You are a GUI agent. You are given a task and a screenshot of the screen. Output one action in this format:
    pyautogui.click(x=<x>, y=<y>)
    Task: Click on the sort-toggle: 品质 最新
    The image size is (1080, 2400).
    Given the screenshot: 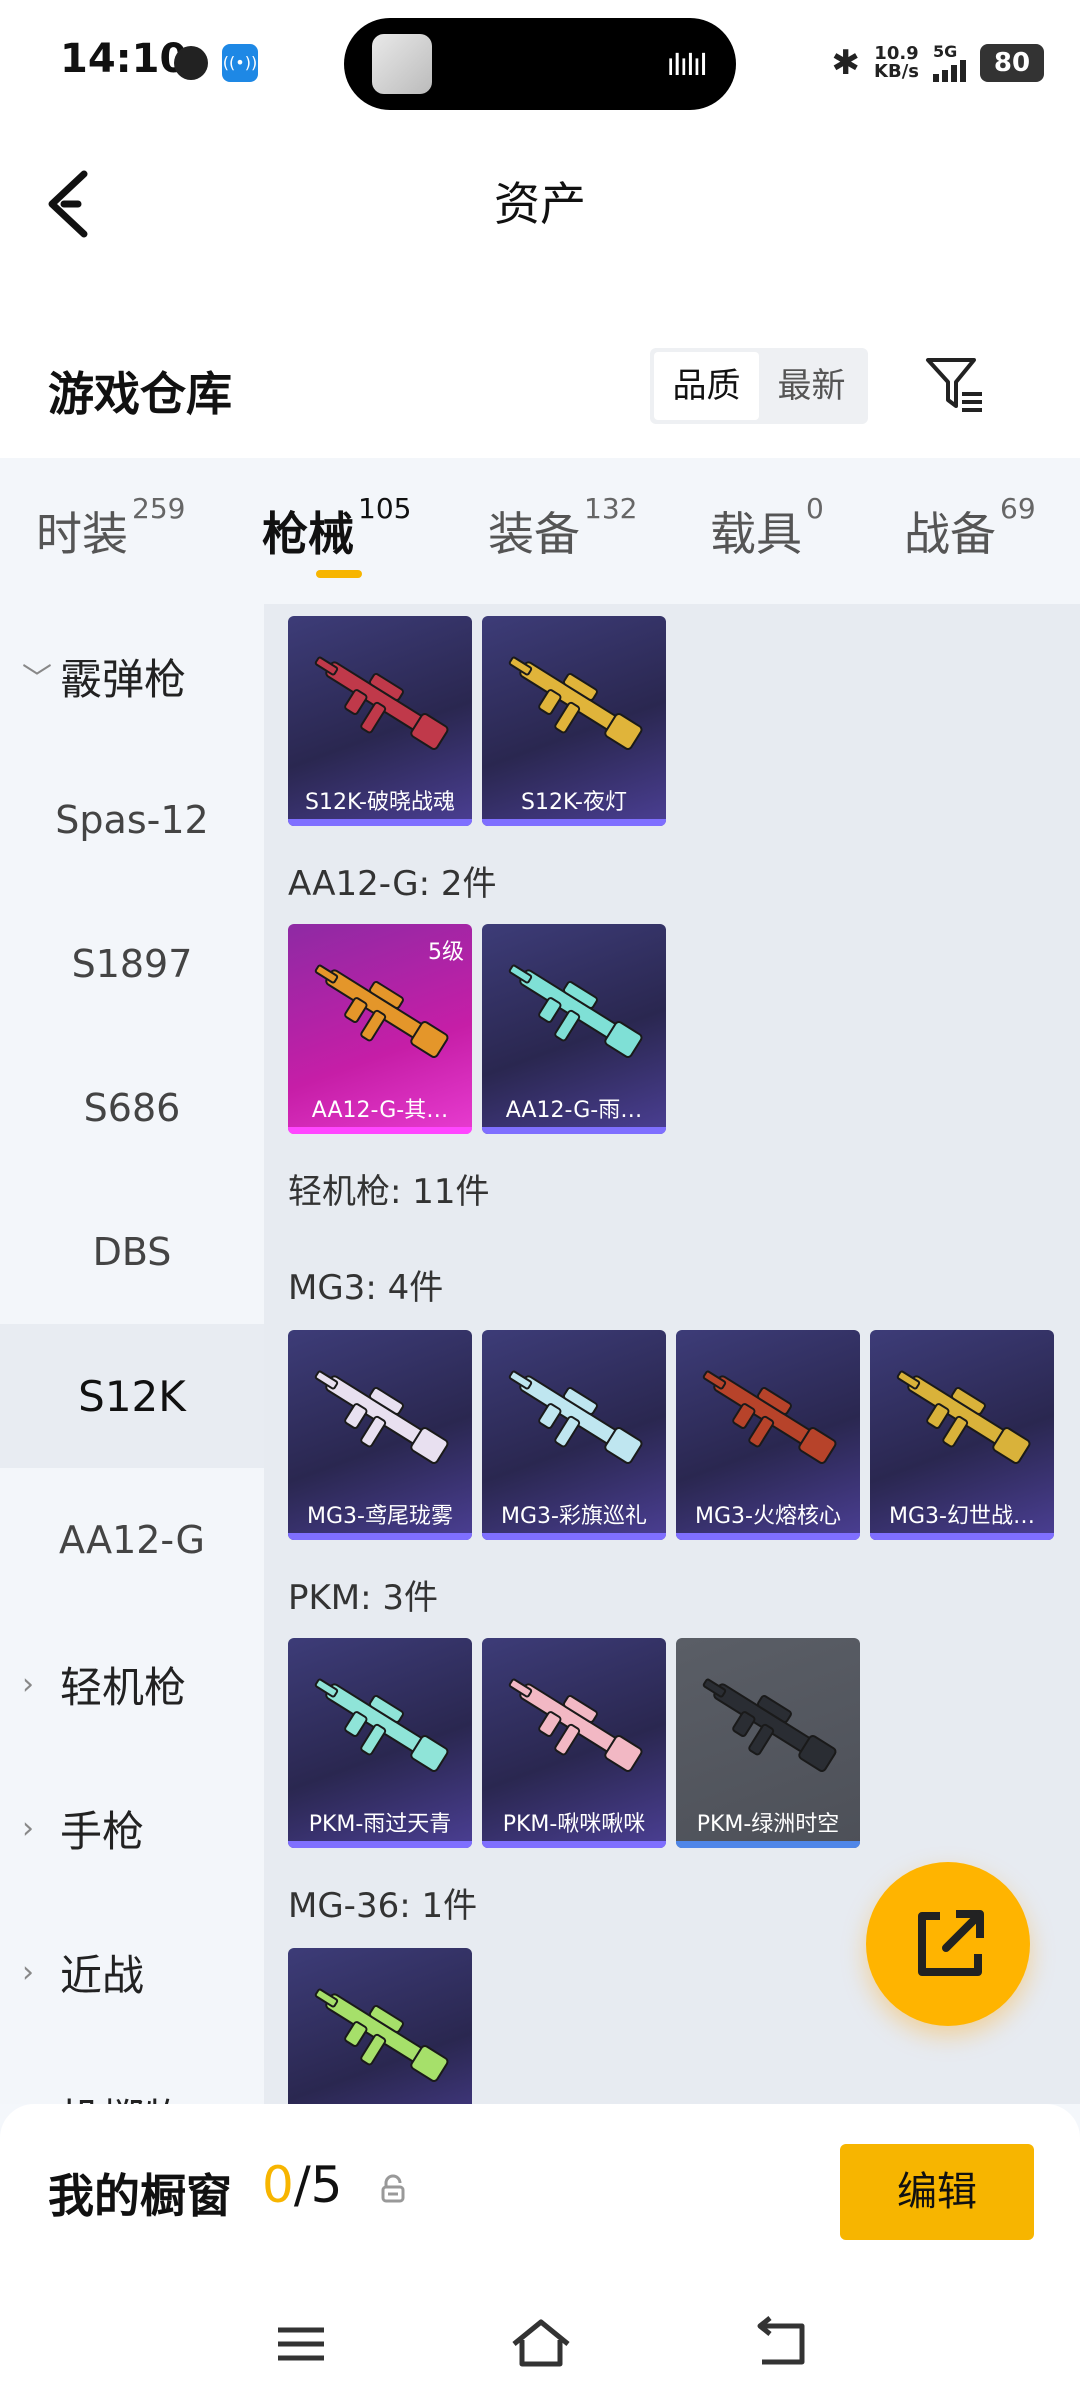 What is the action you would take?
    pyautogui.click(x=759, y=386)
    